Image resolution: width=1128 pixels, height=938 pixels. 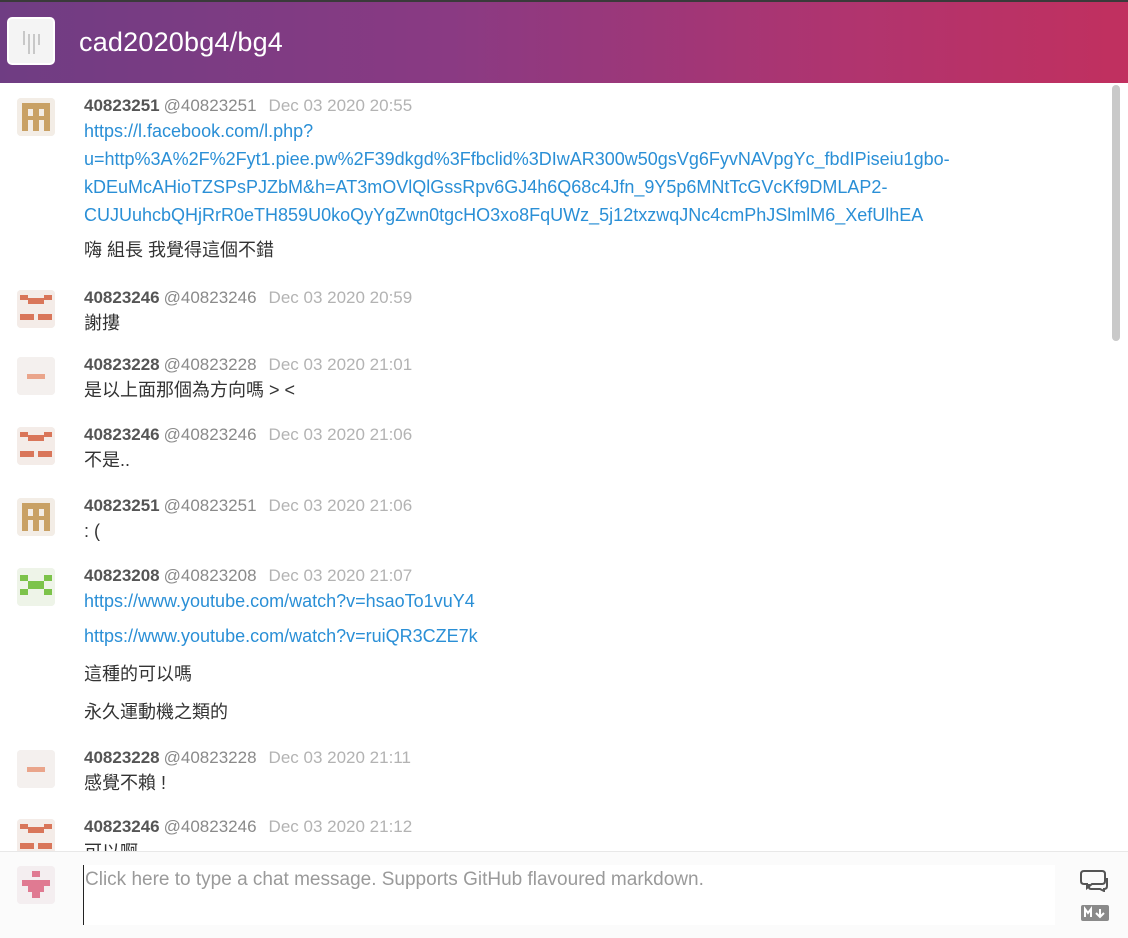 I want to click on message-text: 嗨 組長 我覺得這個不錯, so click(x=179, y=250).